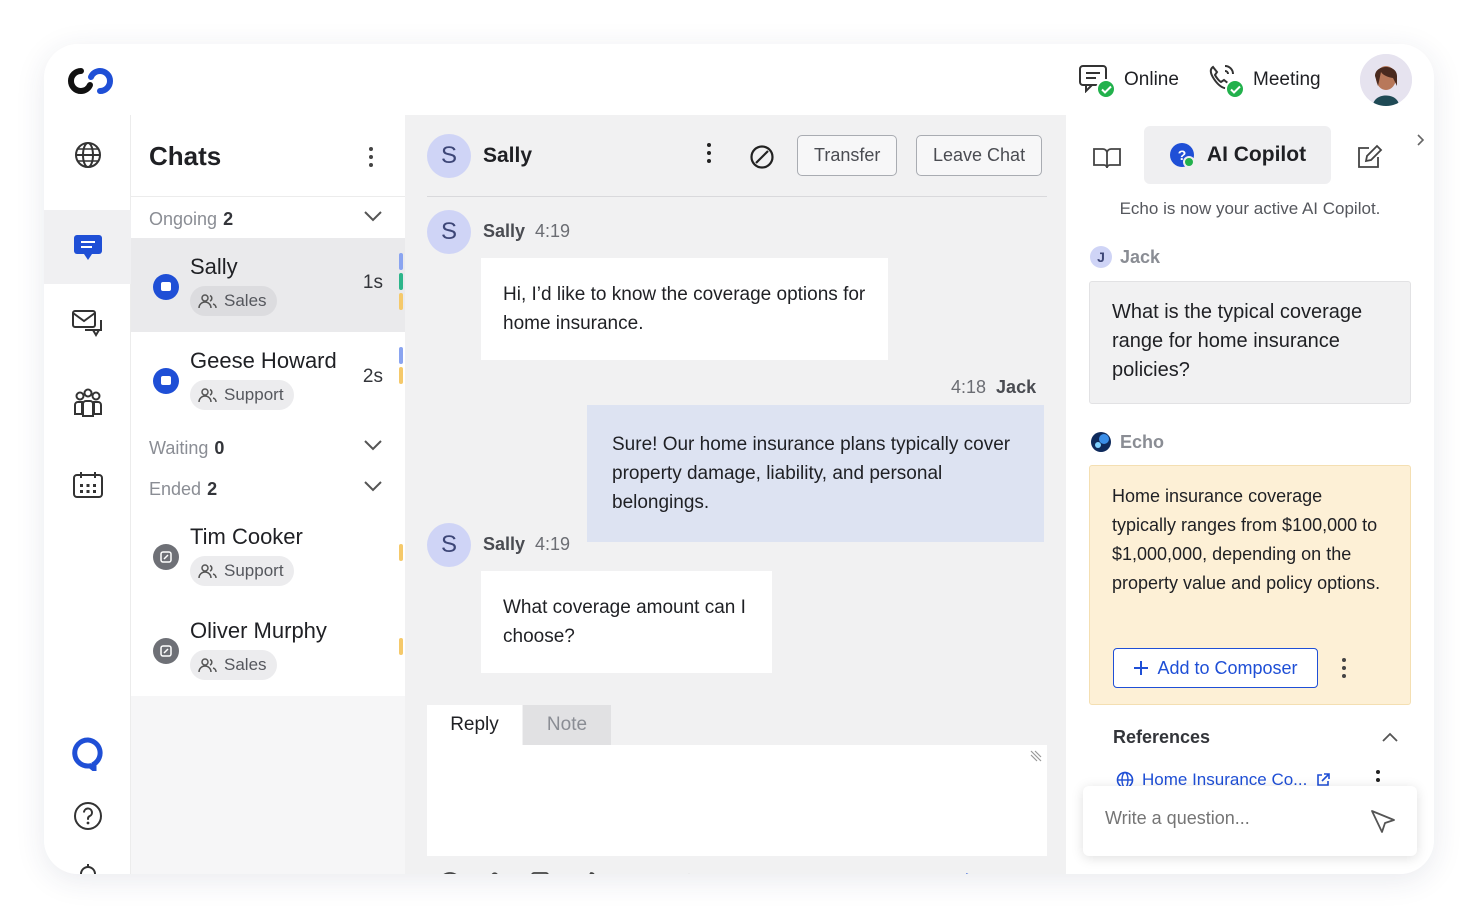 The width and height of the screenshot is (1480, 918). What do you see at coordinates (87, 860) in the screenshot?
I see `nav-notifications` at bounding box center [87, 860].